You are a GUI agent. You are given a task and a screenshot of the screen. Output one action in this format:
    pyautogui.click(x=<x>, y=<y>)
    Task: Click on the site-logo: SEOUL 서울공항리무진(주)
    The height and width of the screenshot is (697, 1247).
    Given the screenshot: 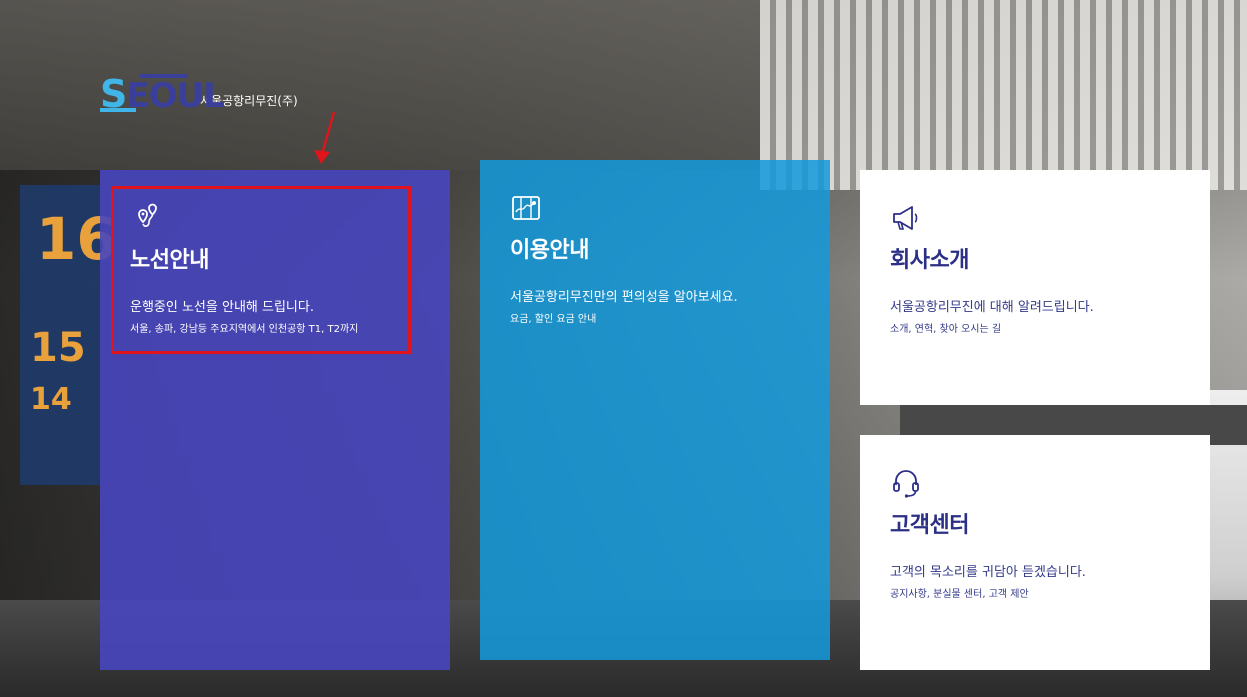 What is the action you would take?
    pyautogui.click(x=199, y=93)
    